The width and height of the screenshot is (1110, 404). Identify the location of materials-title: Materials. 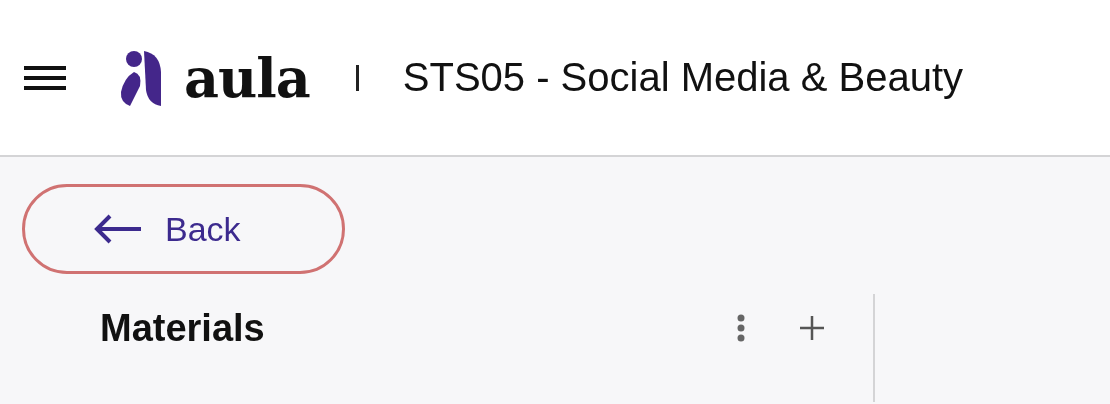
(183, 328).